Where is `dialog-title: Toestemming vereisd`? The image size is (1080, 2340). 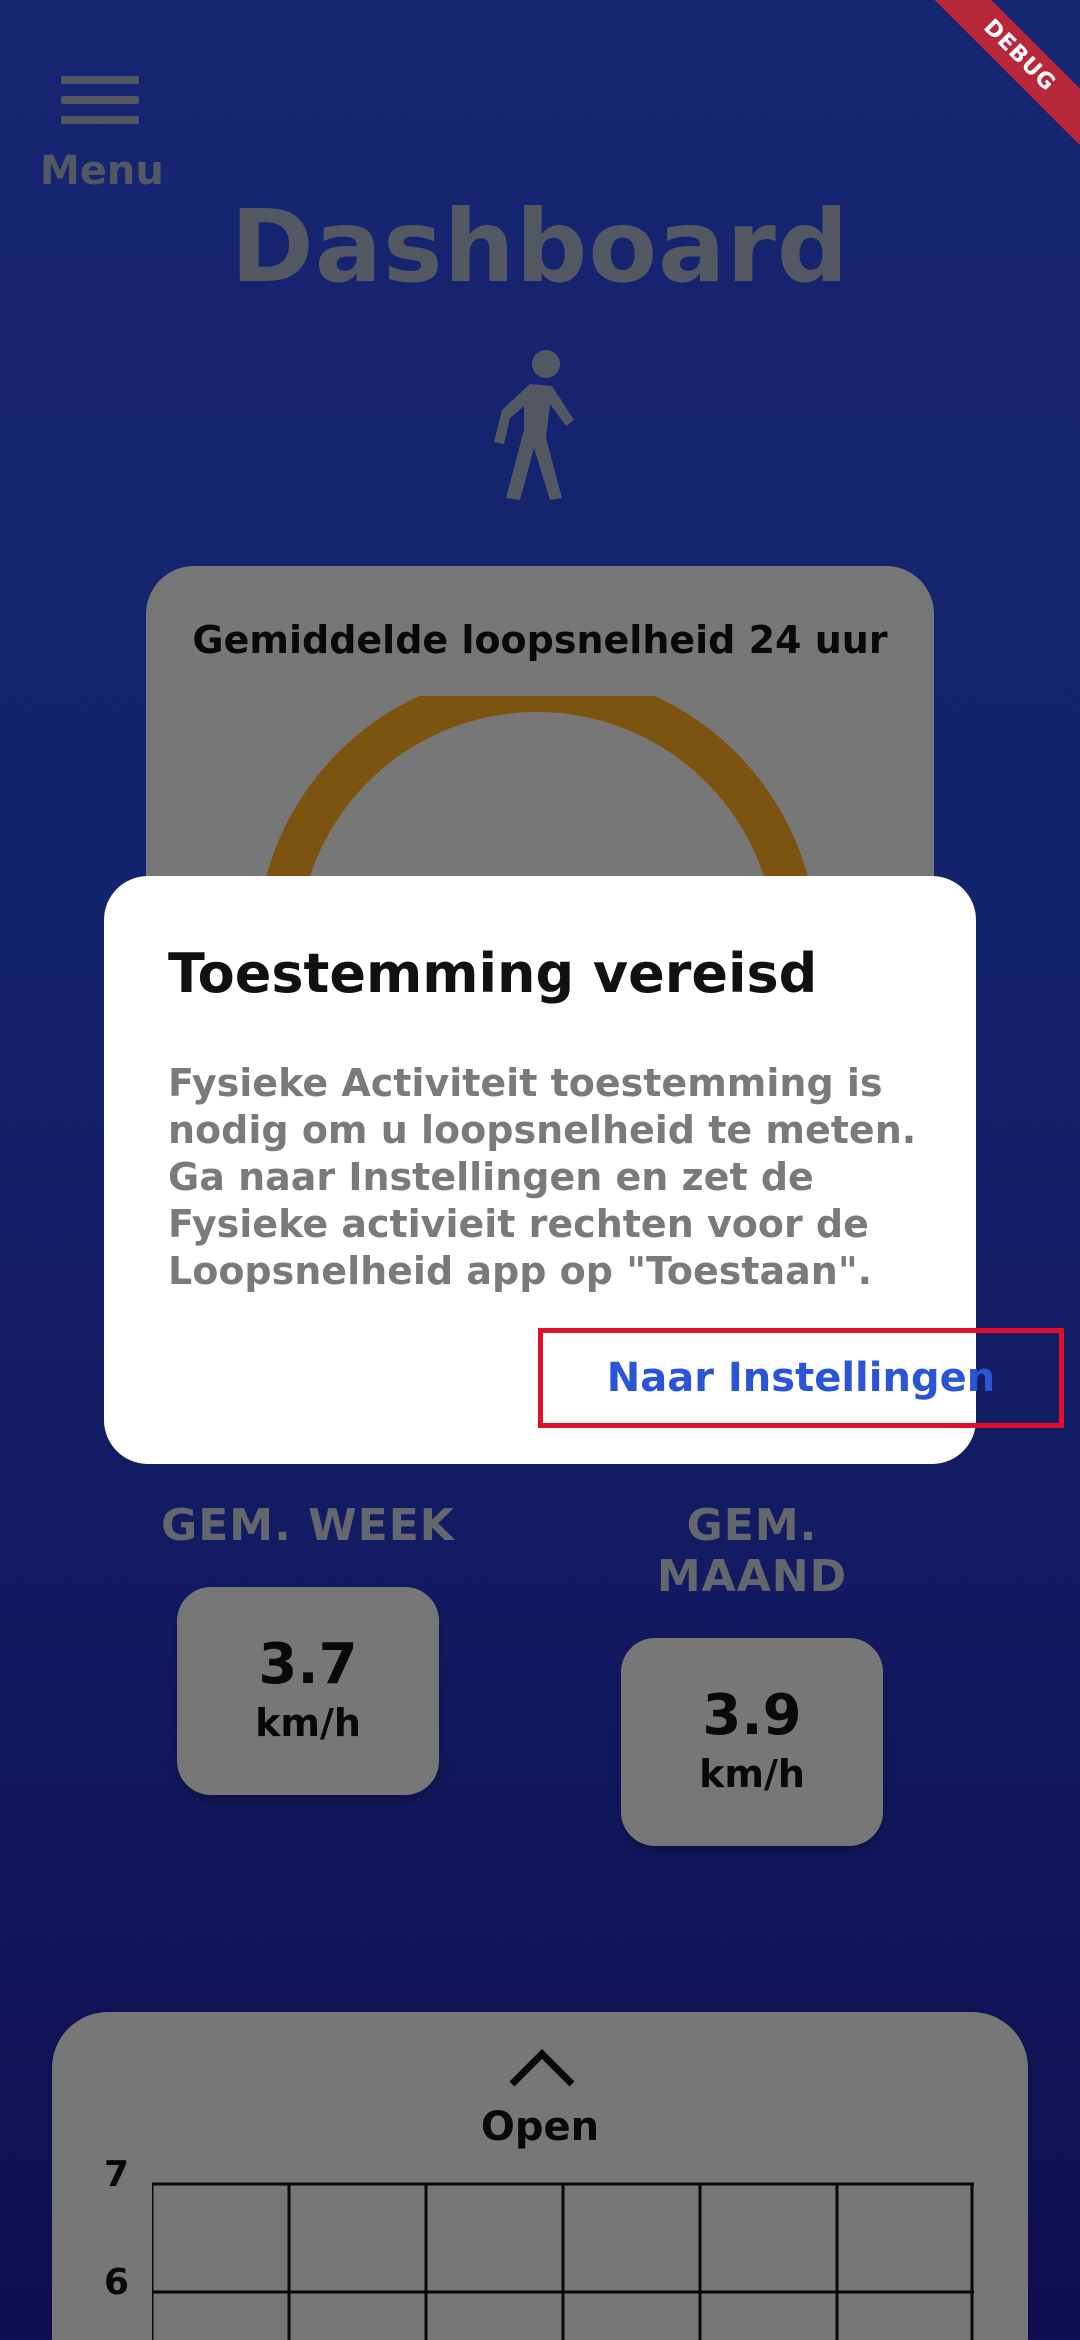
dialog-title: Toestemming vereisd is located at coordinates (493, 973).